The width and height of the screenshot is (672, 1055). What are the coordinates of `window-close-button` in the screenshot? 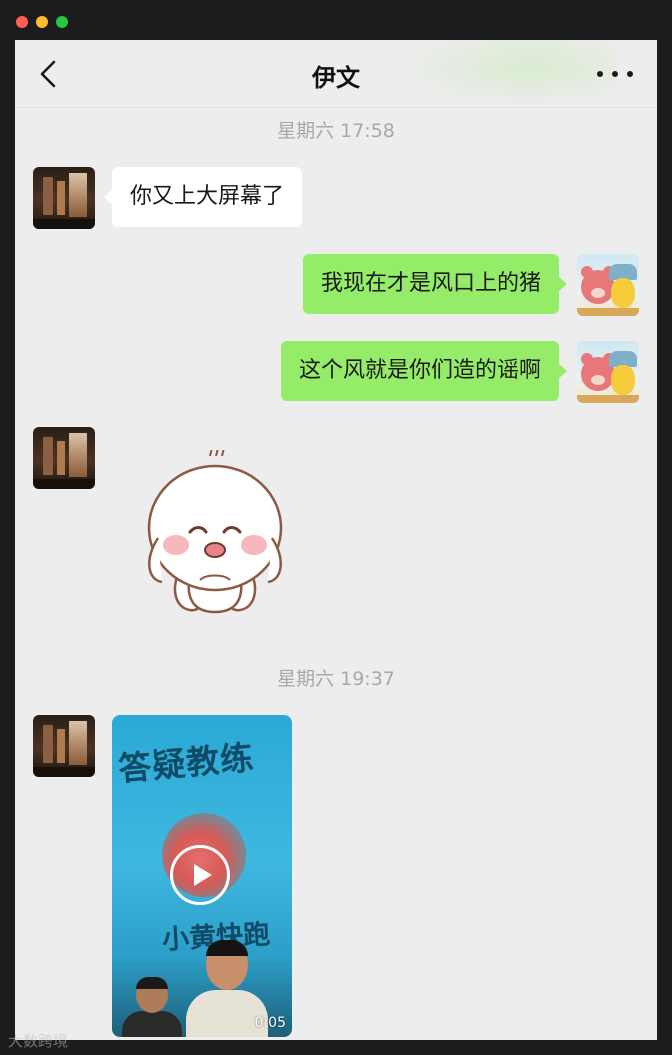 It's located at (22, 22).